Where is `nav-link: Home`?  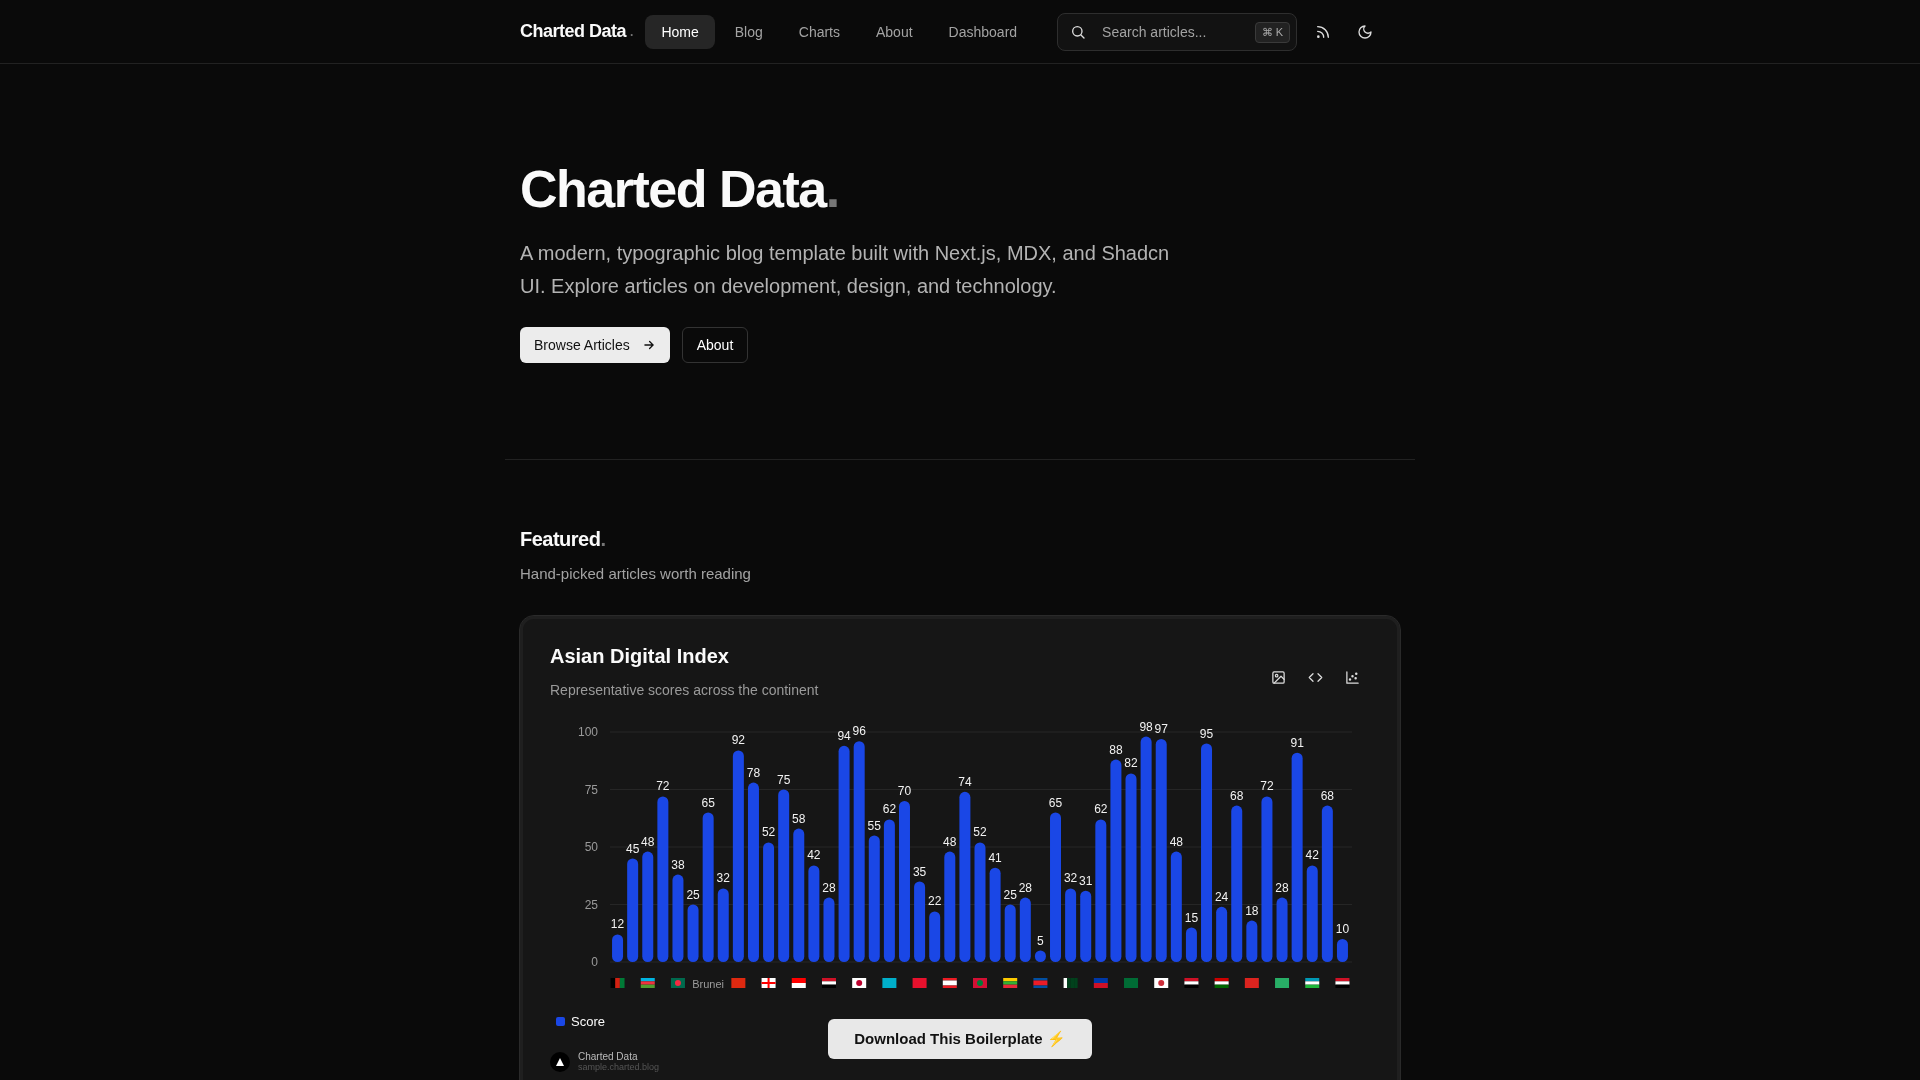 nav-link: Home is located at coordinates (680, 31).